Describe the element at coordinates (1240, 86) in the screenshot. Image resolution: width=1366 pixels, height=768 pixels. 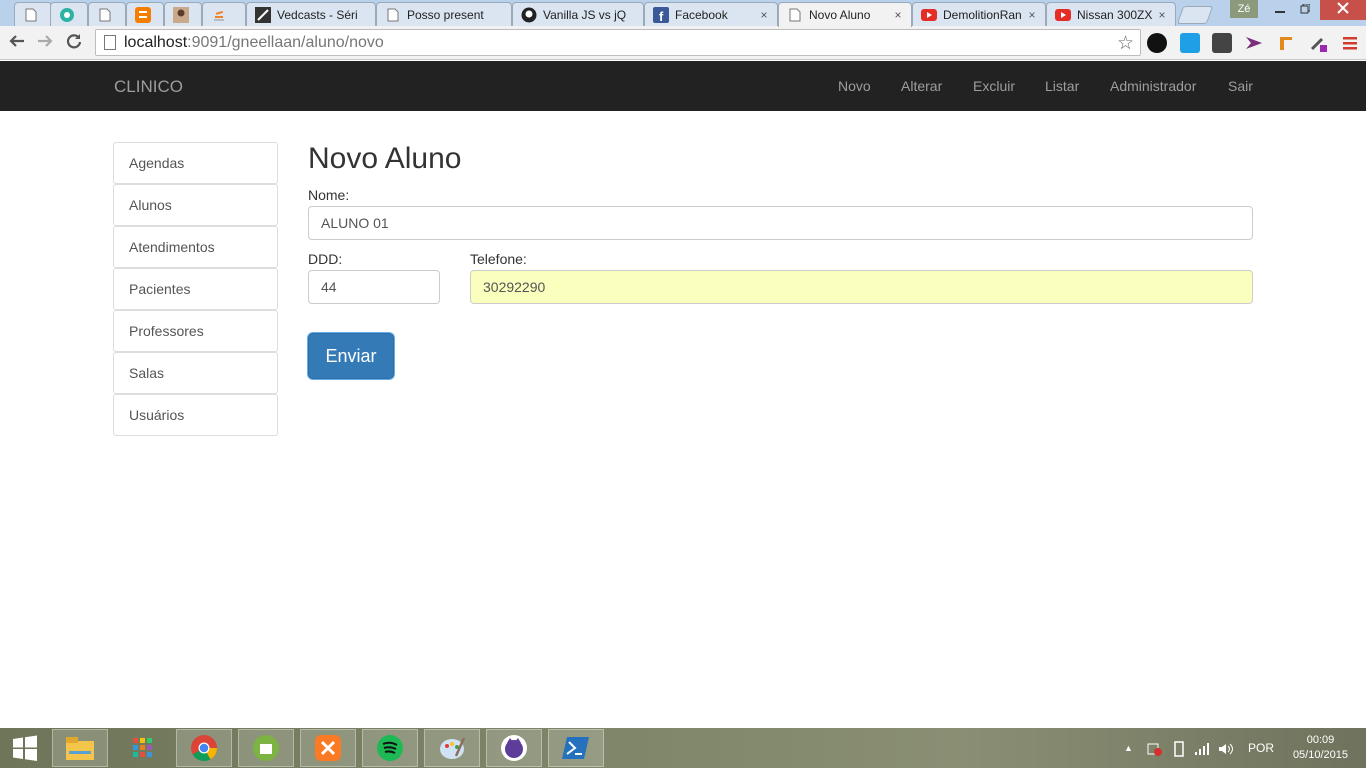
I see `nav-link-sair: Sair` at that location.